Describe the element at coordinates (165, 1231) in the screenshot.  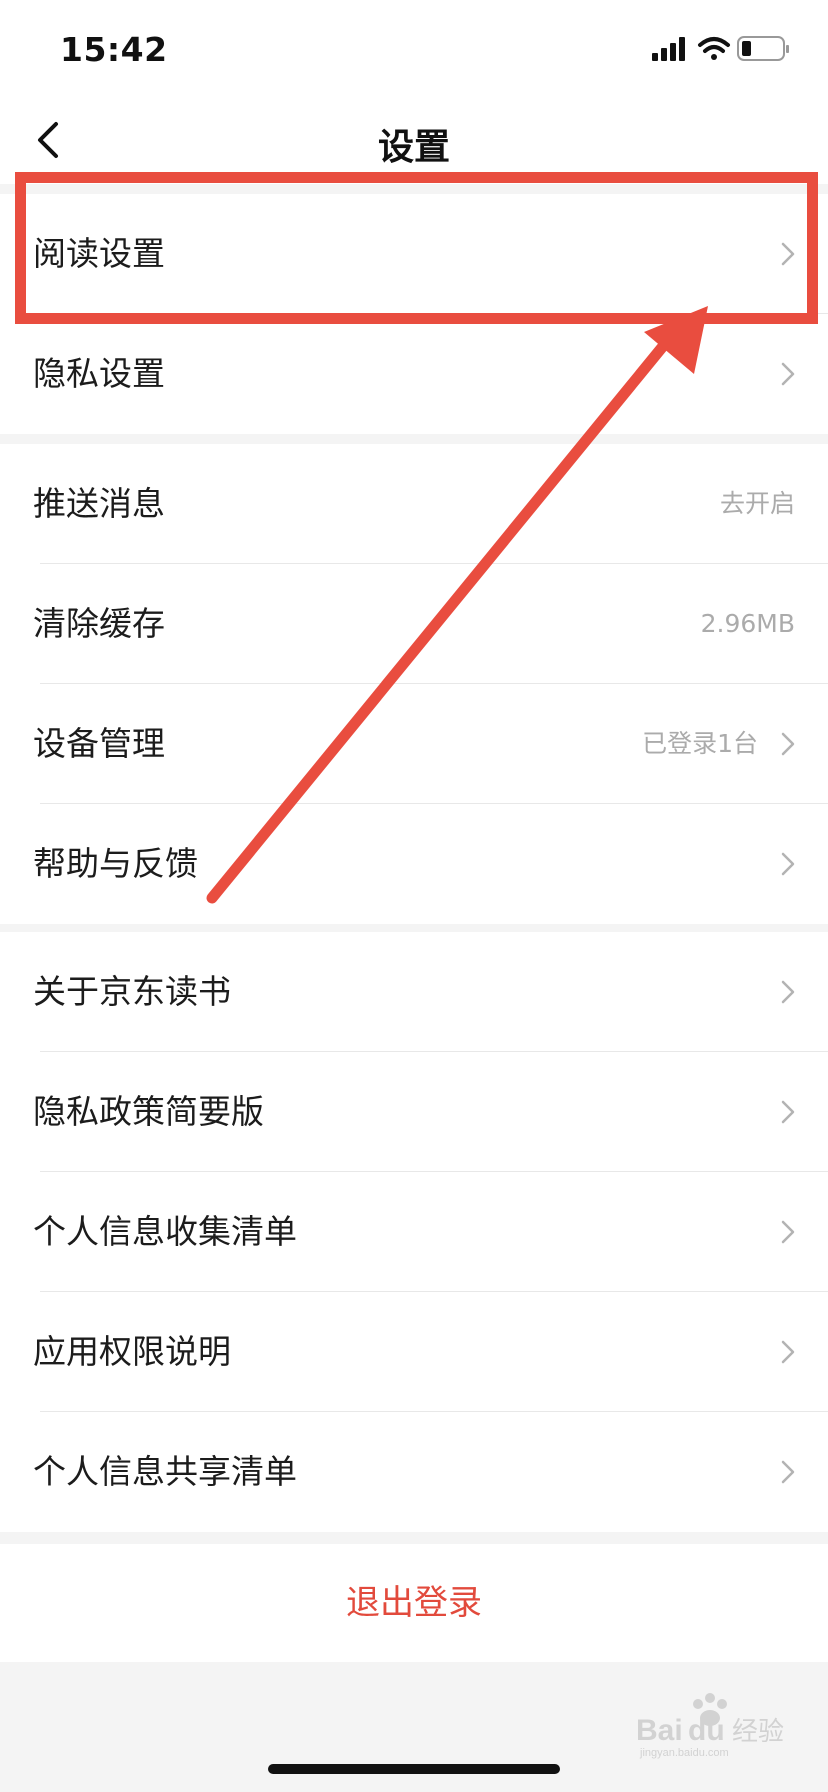
I see `row-label: 个人信息收集清单` at that location.